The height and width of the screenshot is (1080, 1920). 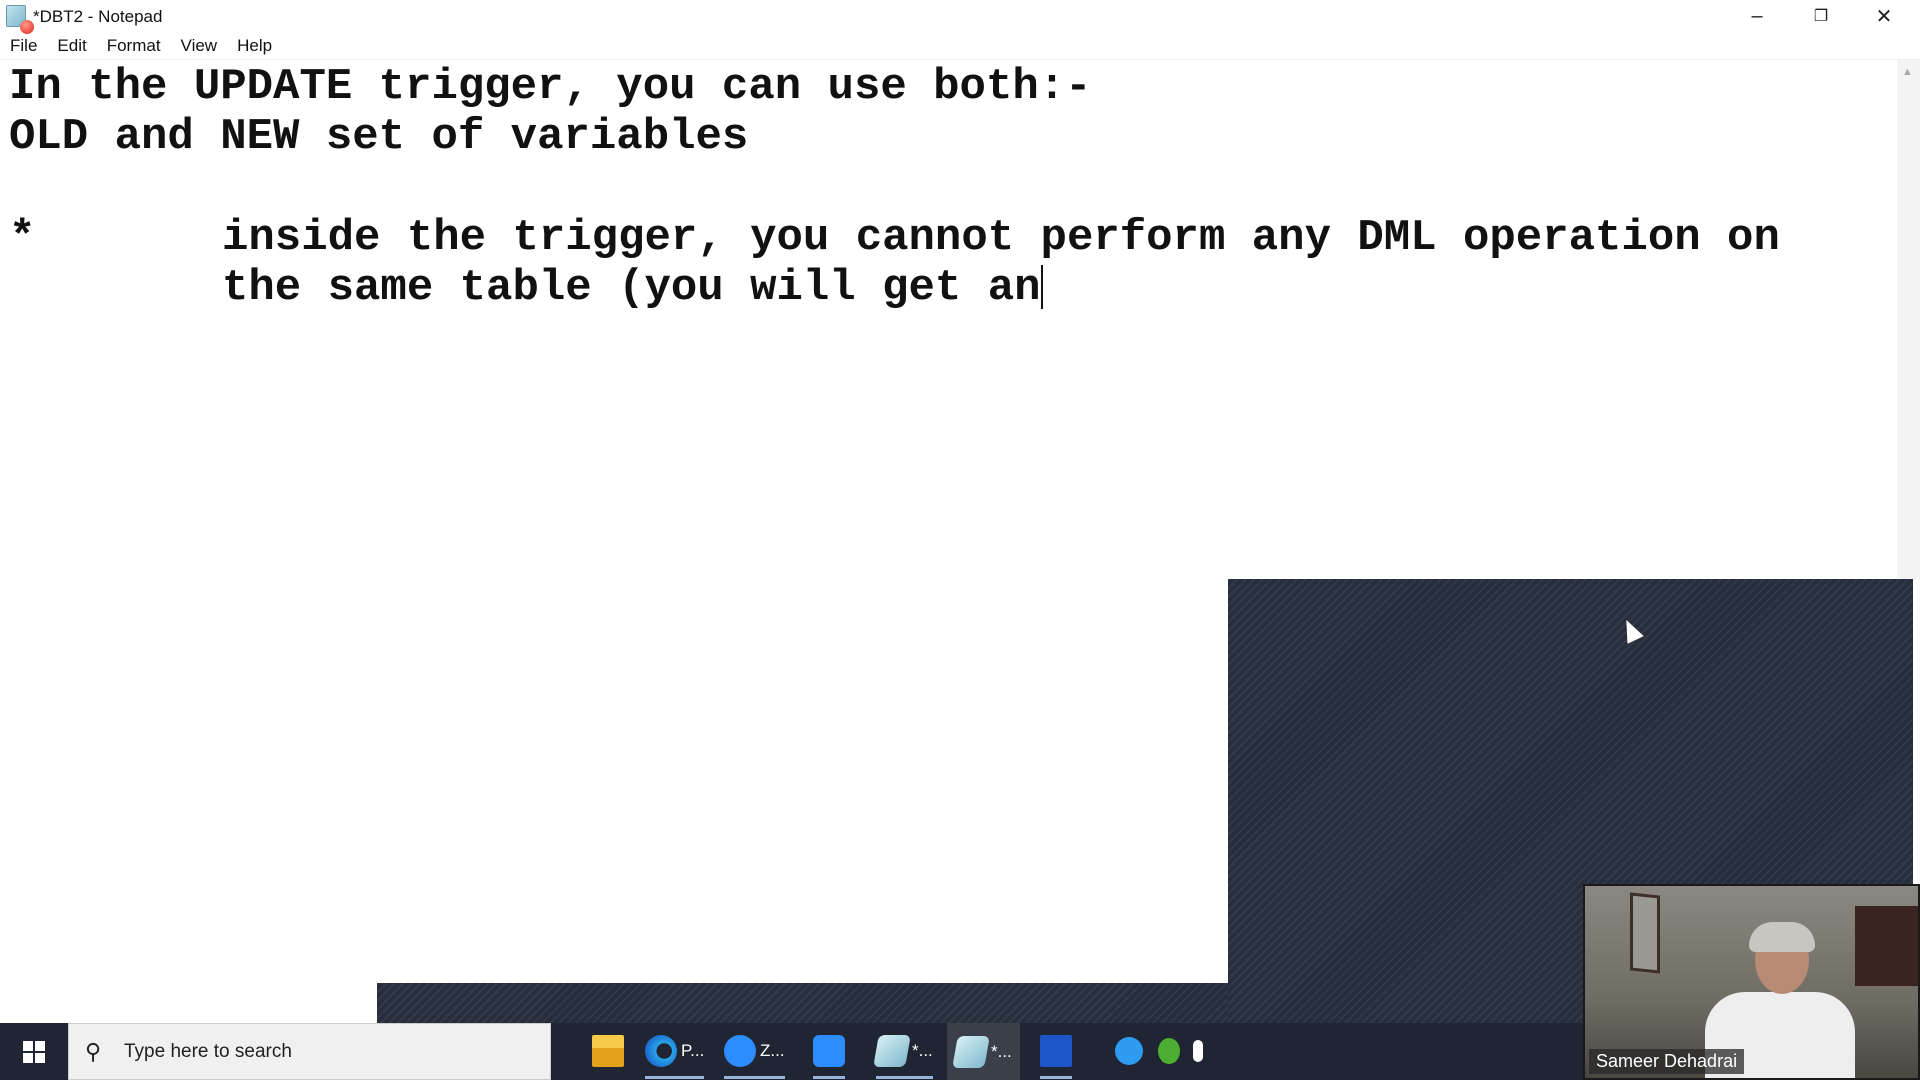 What do you see at coordinates (379, 137) in the screenshot?
I see `editor-line: OLD and NEW set of variables` at bounding box center [379, 137].